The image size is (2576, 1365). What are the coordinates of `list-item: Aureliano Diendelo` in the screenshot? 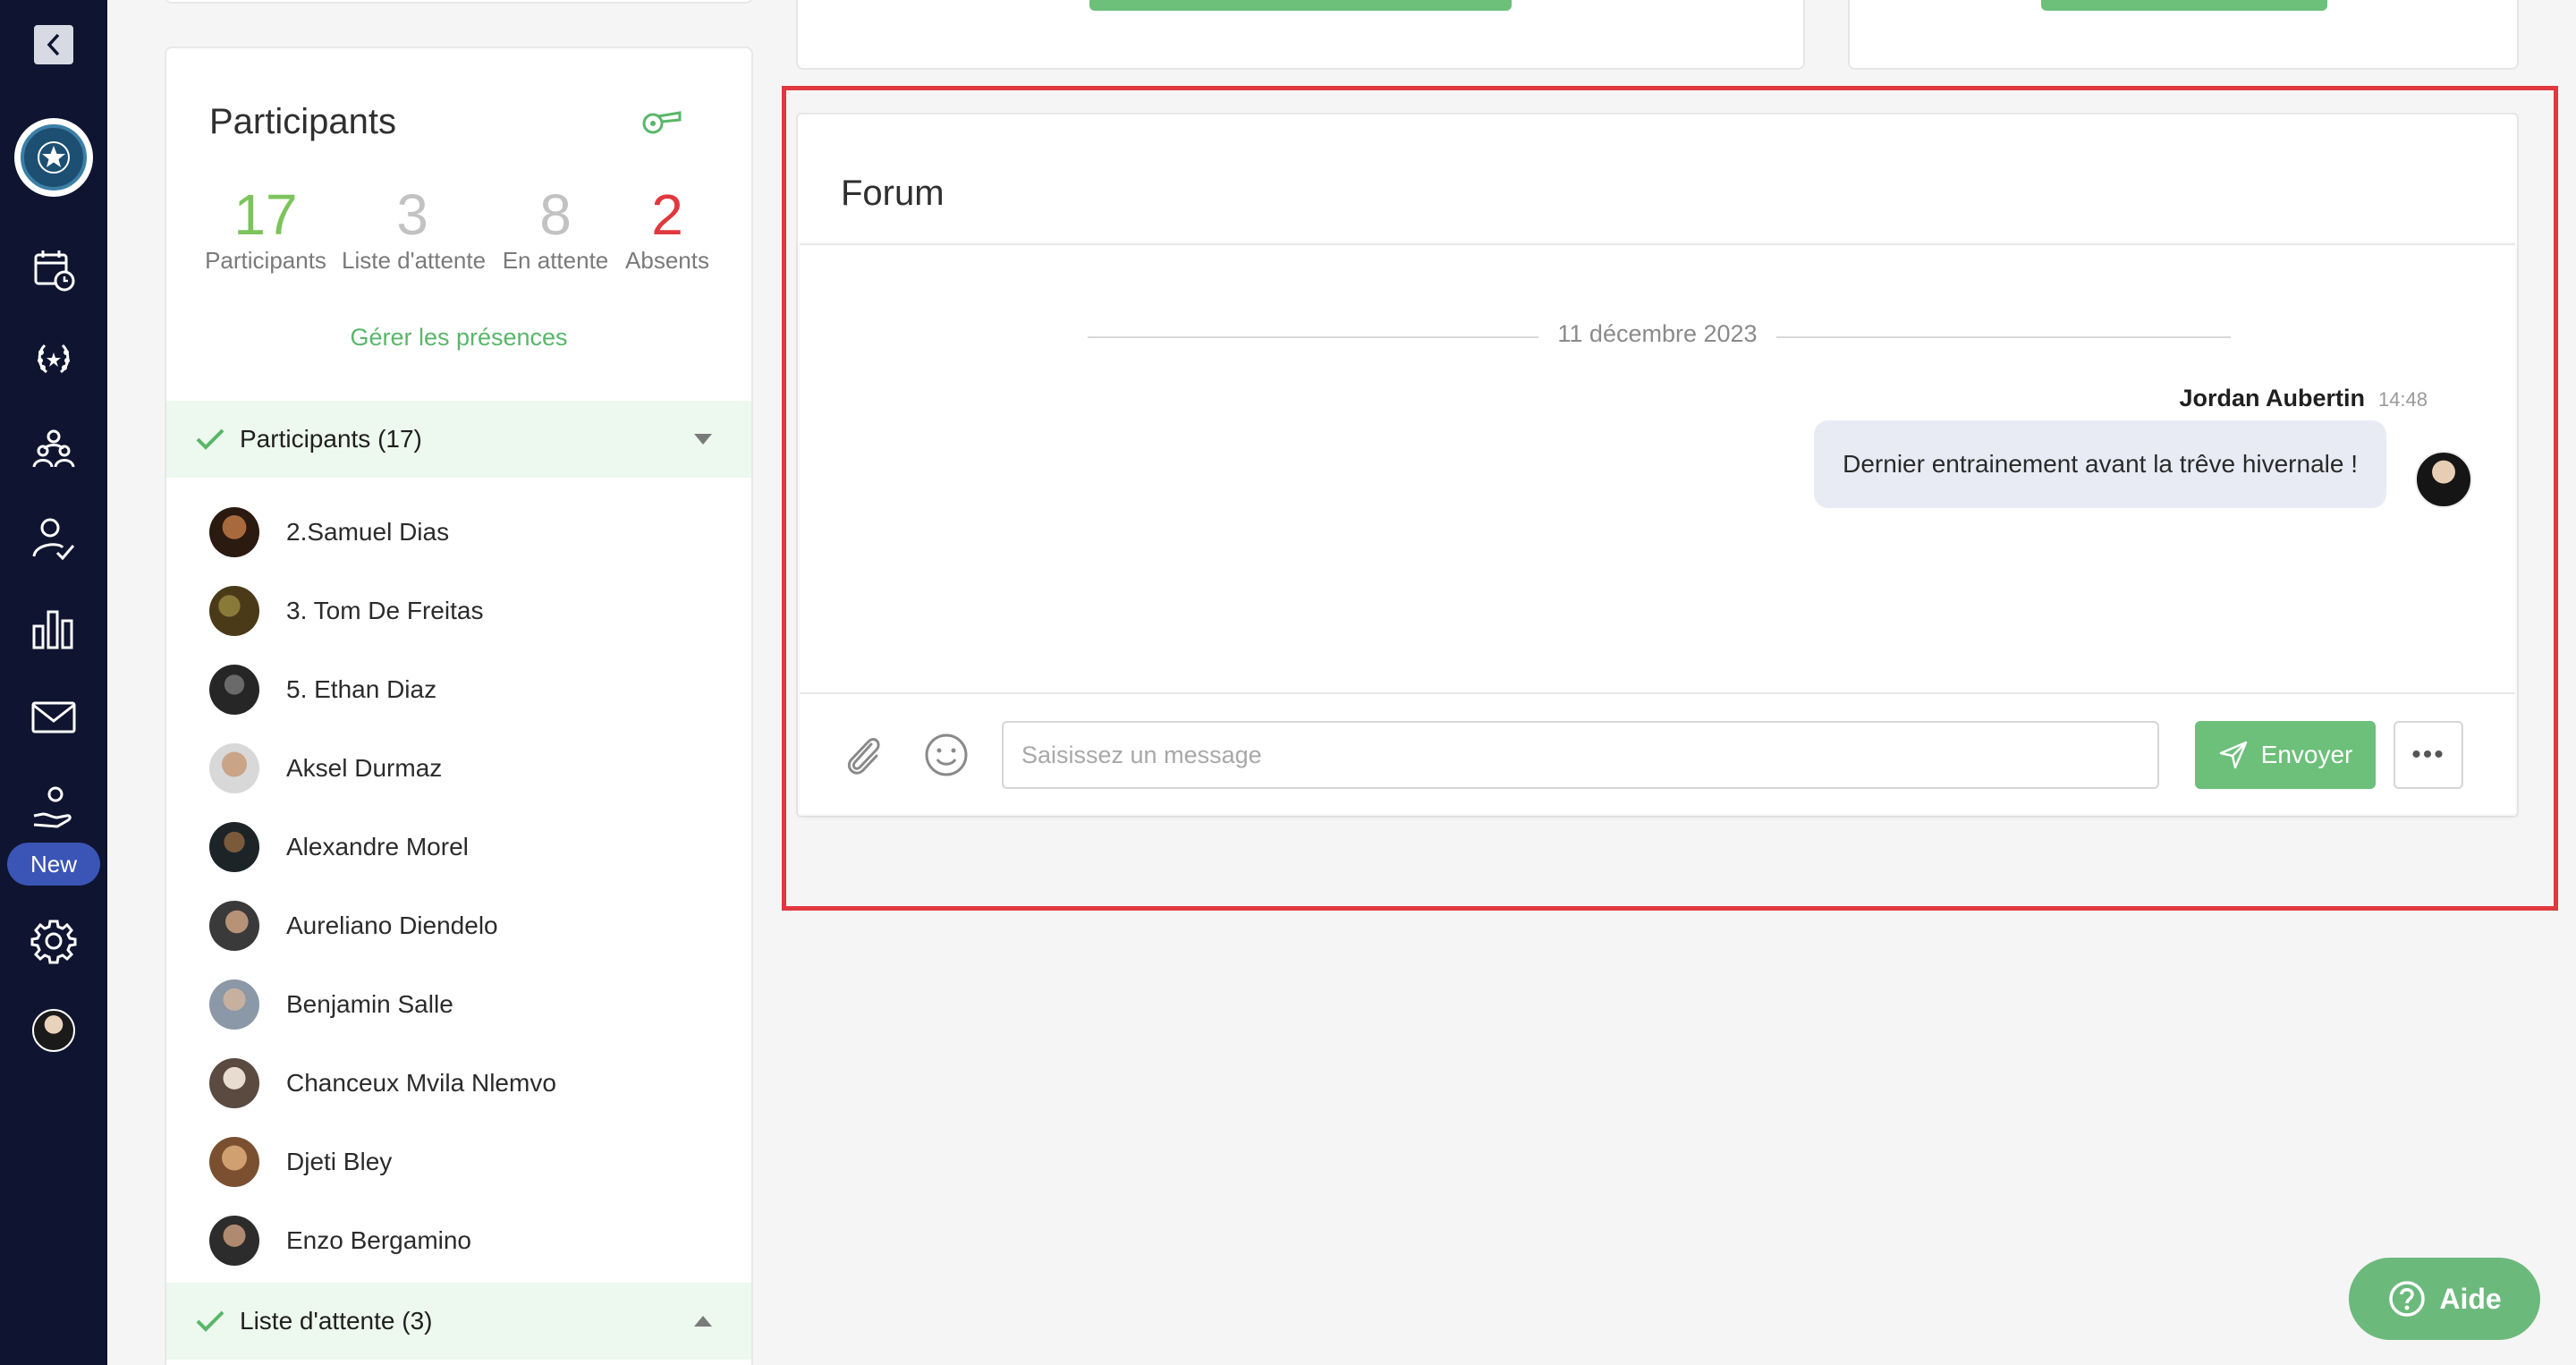 It's located at (353, 926).